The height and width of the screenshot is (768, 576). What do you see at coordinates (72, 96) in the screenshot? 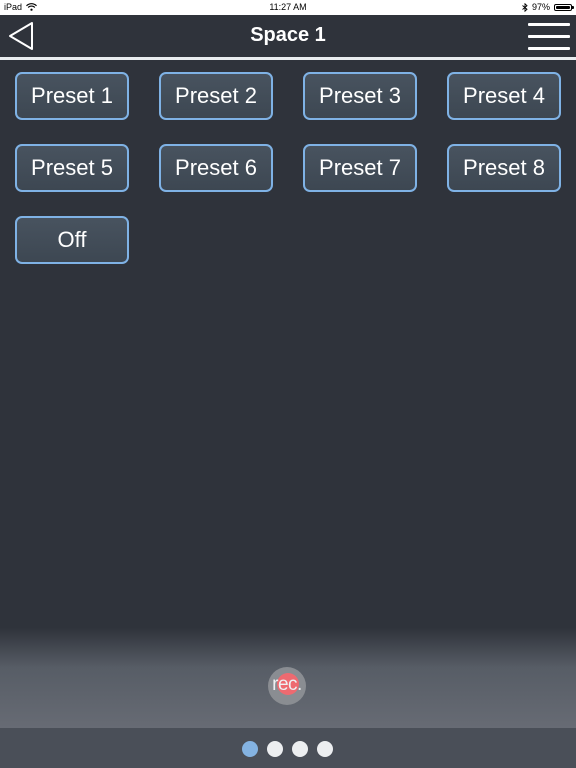
I see `preset-1-button: Preset 1` at bounding box center [72, 96].